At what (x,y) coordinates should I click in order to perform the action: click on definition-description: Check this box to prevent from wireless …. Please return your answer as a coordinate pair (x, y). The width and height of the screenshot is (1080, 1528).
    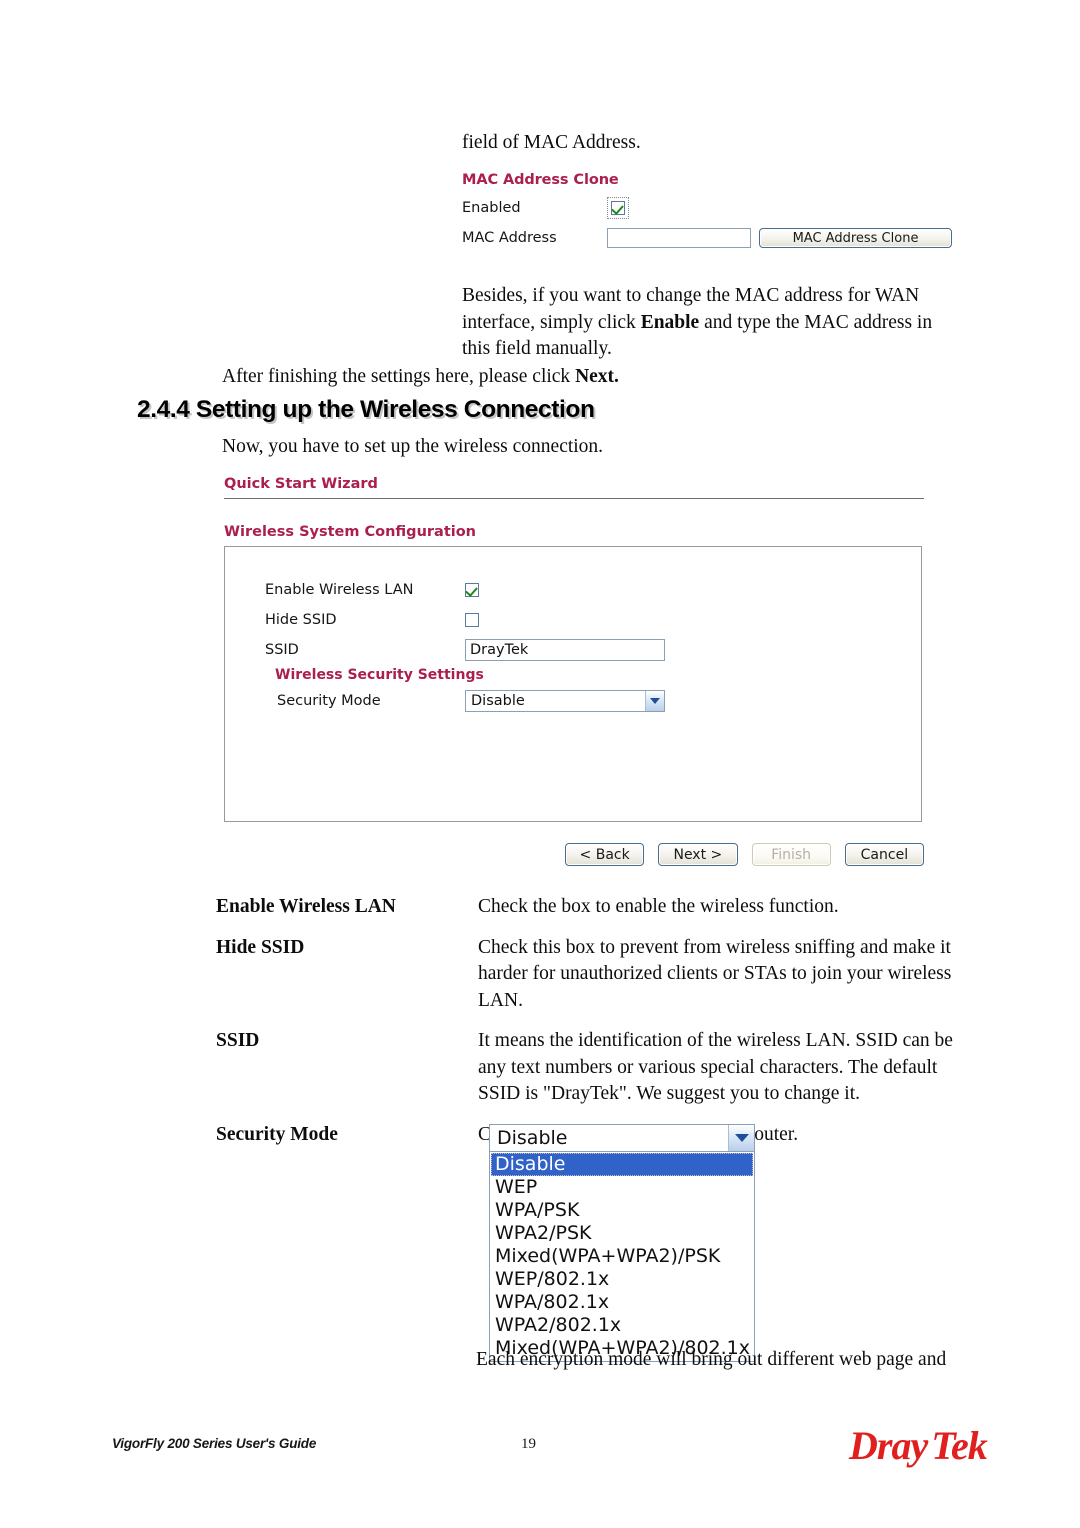
    Looking at the image, I should click on (715, 973).